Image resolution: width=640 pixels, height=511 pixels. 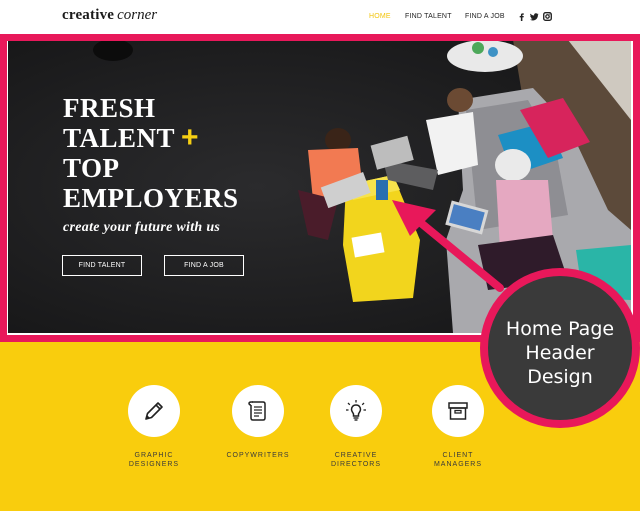 I want to click on callout-line: Header, so click(x=560, y=353).